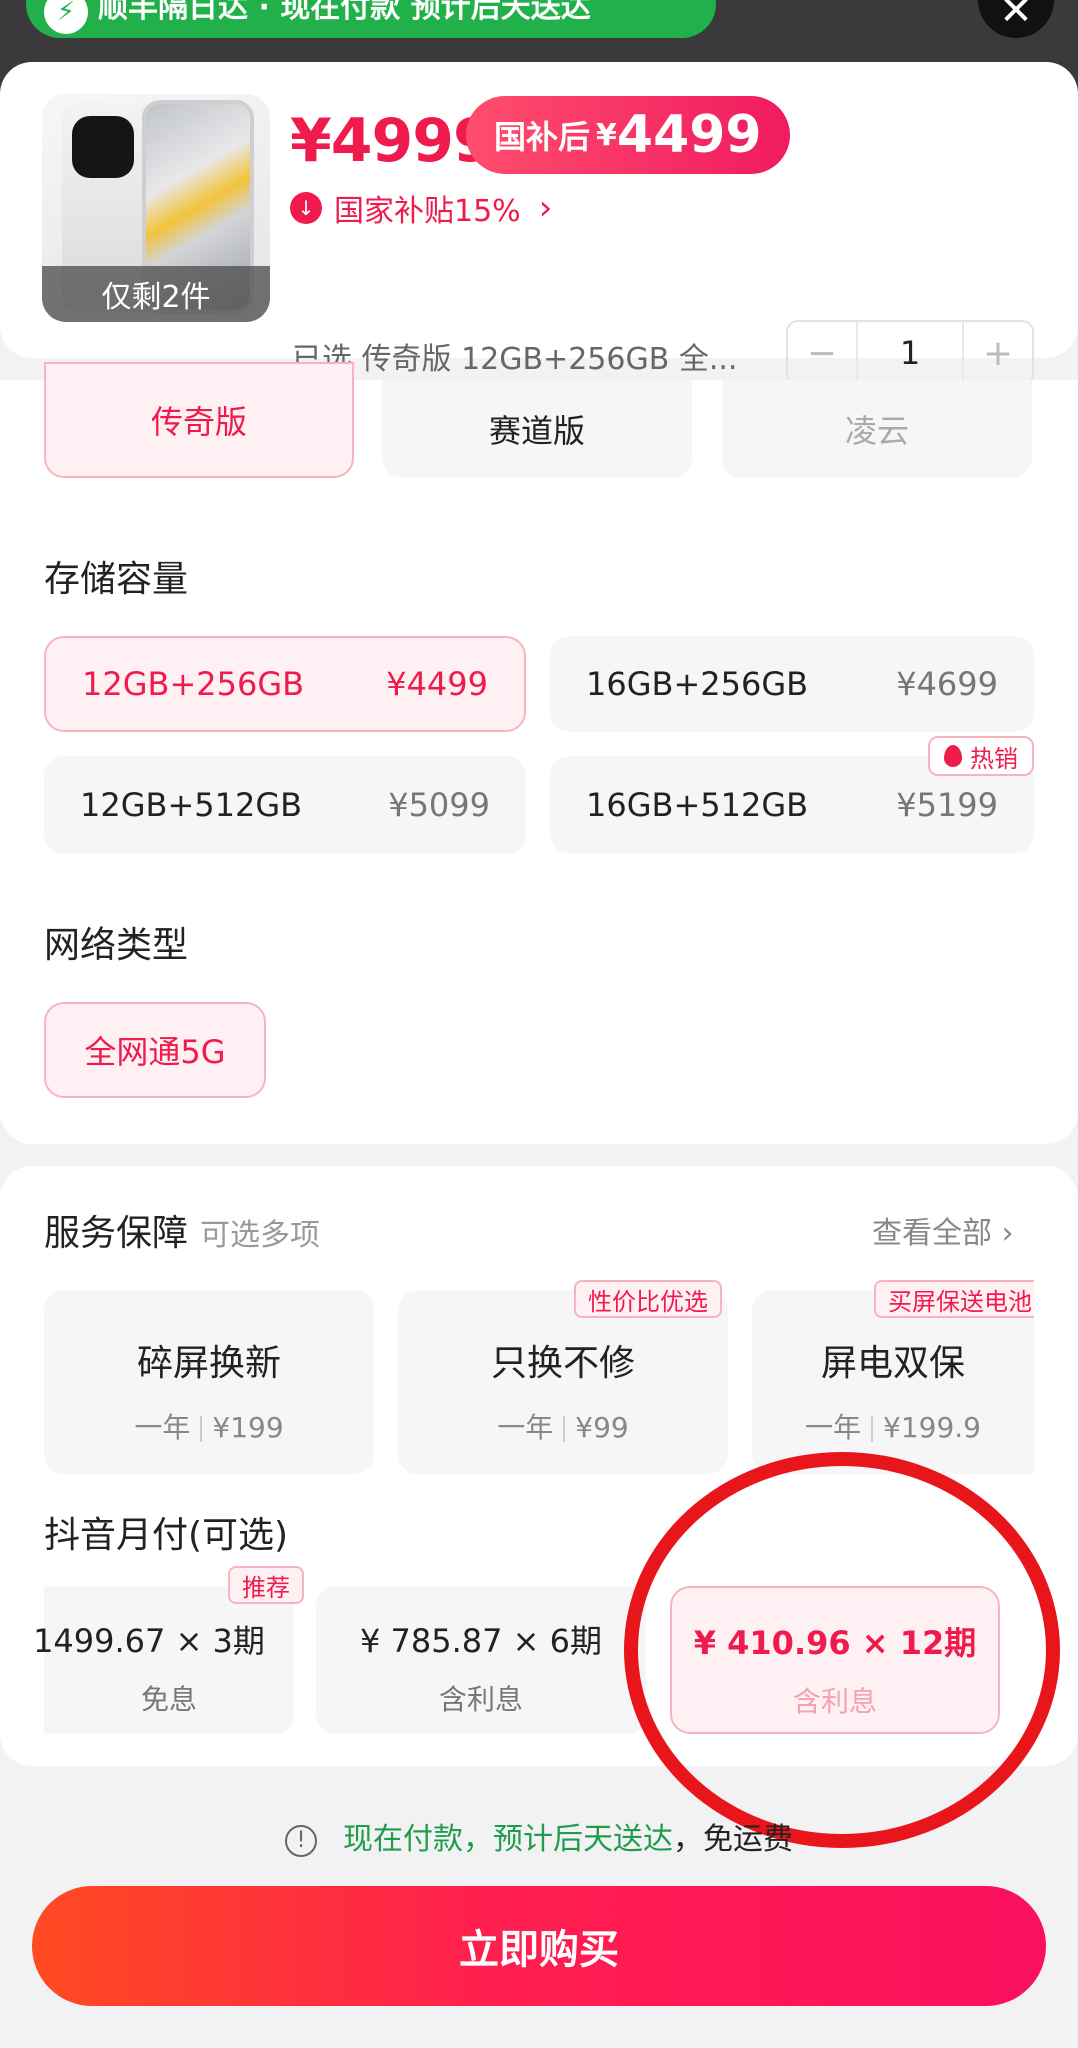 This screenshot has height=2048, width=1078. I want to click on subsidy-price-badge: 国补后 ¥ 4499, so click(628, 135).